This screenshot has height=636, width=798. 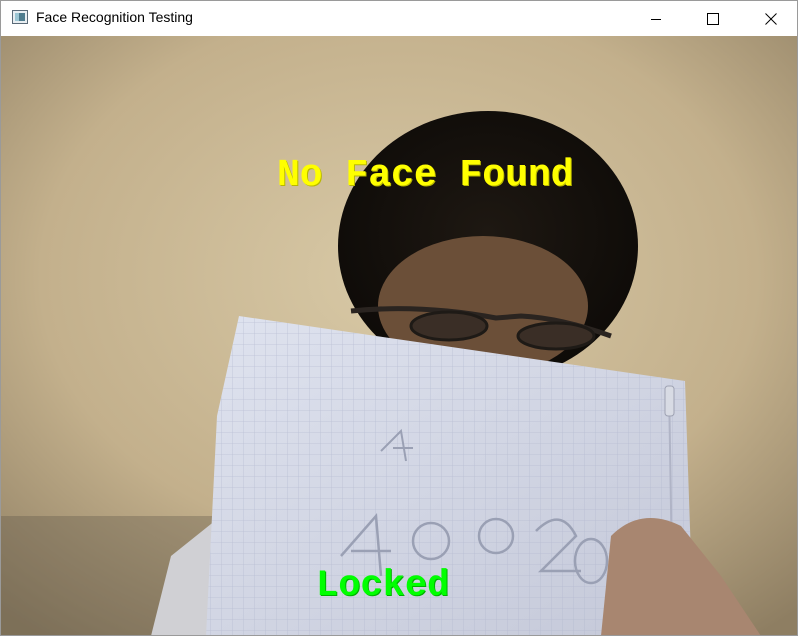 I want to click on minimize-button, so click(x=656, y=18).